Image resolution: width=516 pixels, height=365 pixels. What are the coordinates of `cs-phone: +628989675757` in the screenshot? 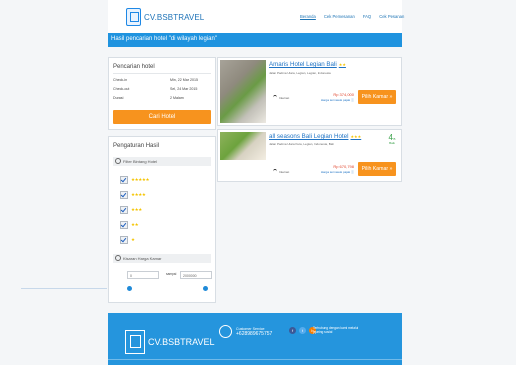 It's located at (254, 333).